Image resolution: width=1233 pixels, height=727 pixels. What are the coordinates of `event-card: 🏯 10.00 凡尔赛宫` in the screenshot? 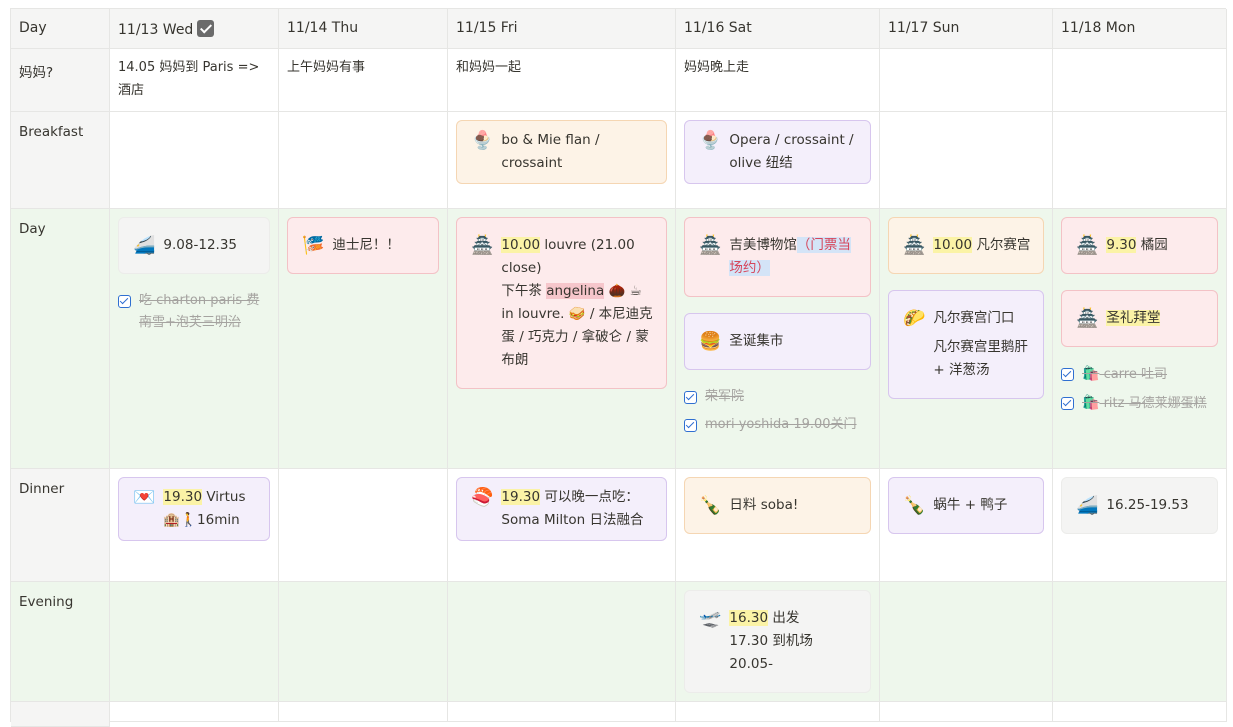 It's located at (966, 245).